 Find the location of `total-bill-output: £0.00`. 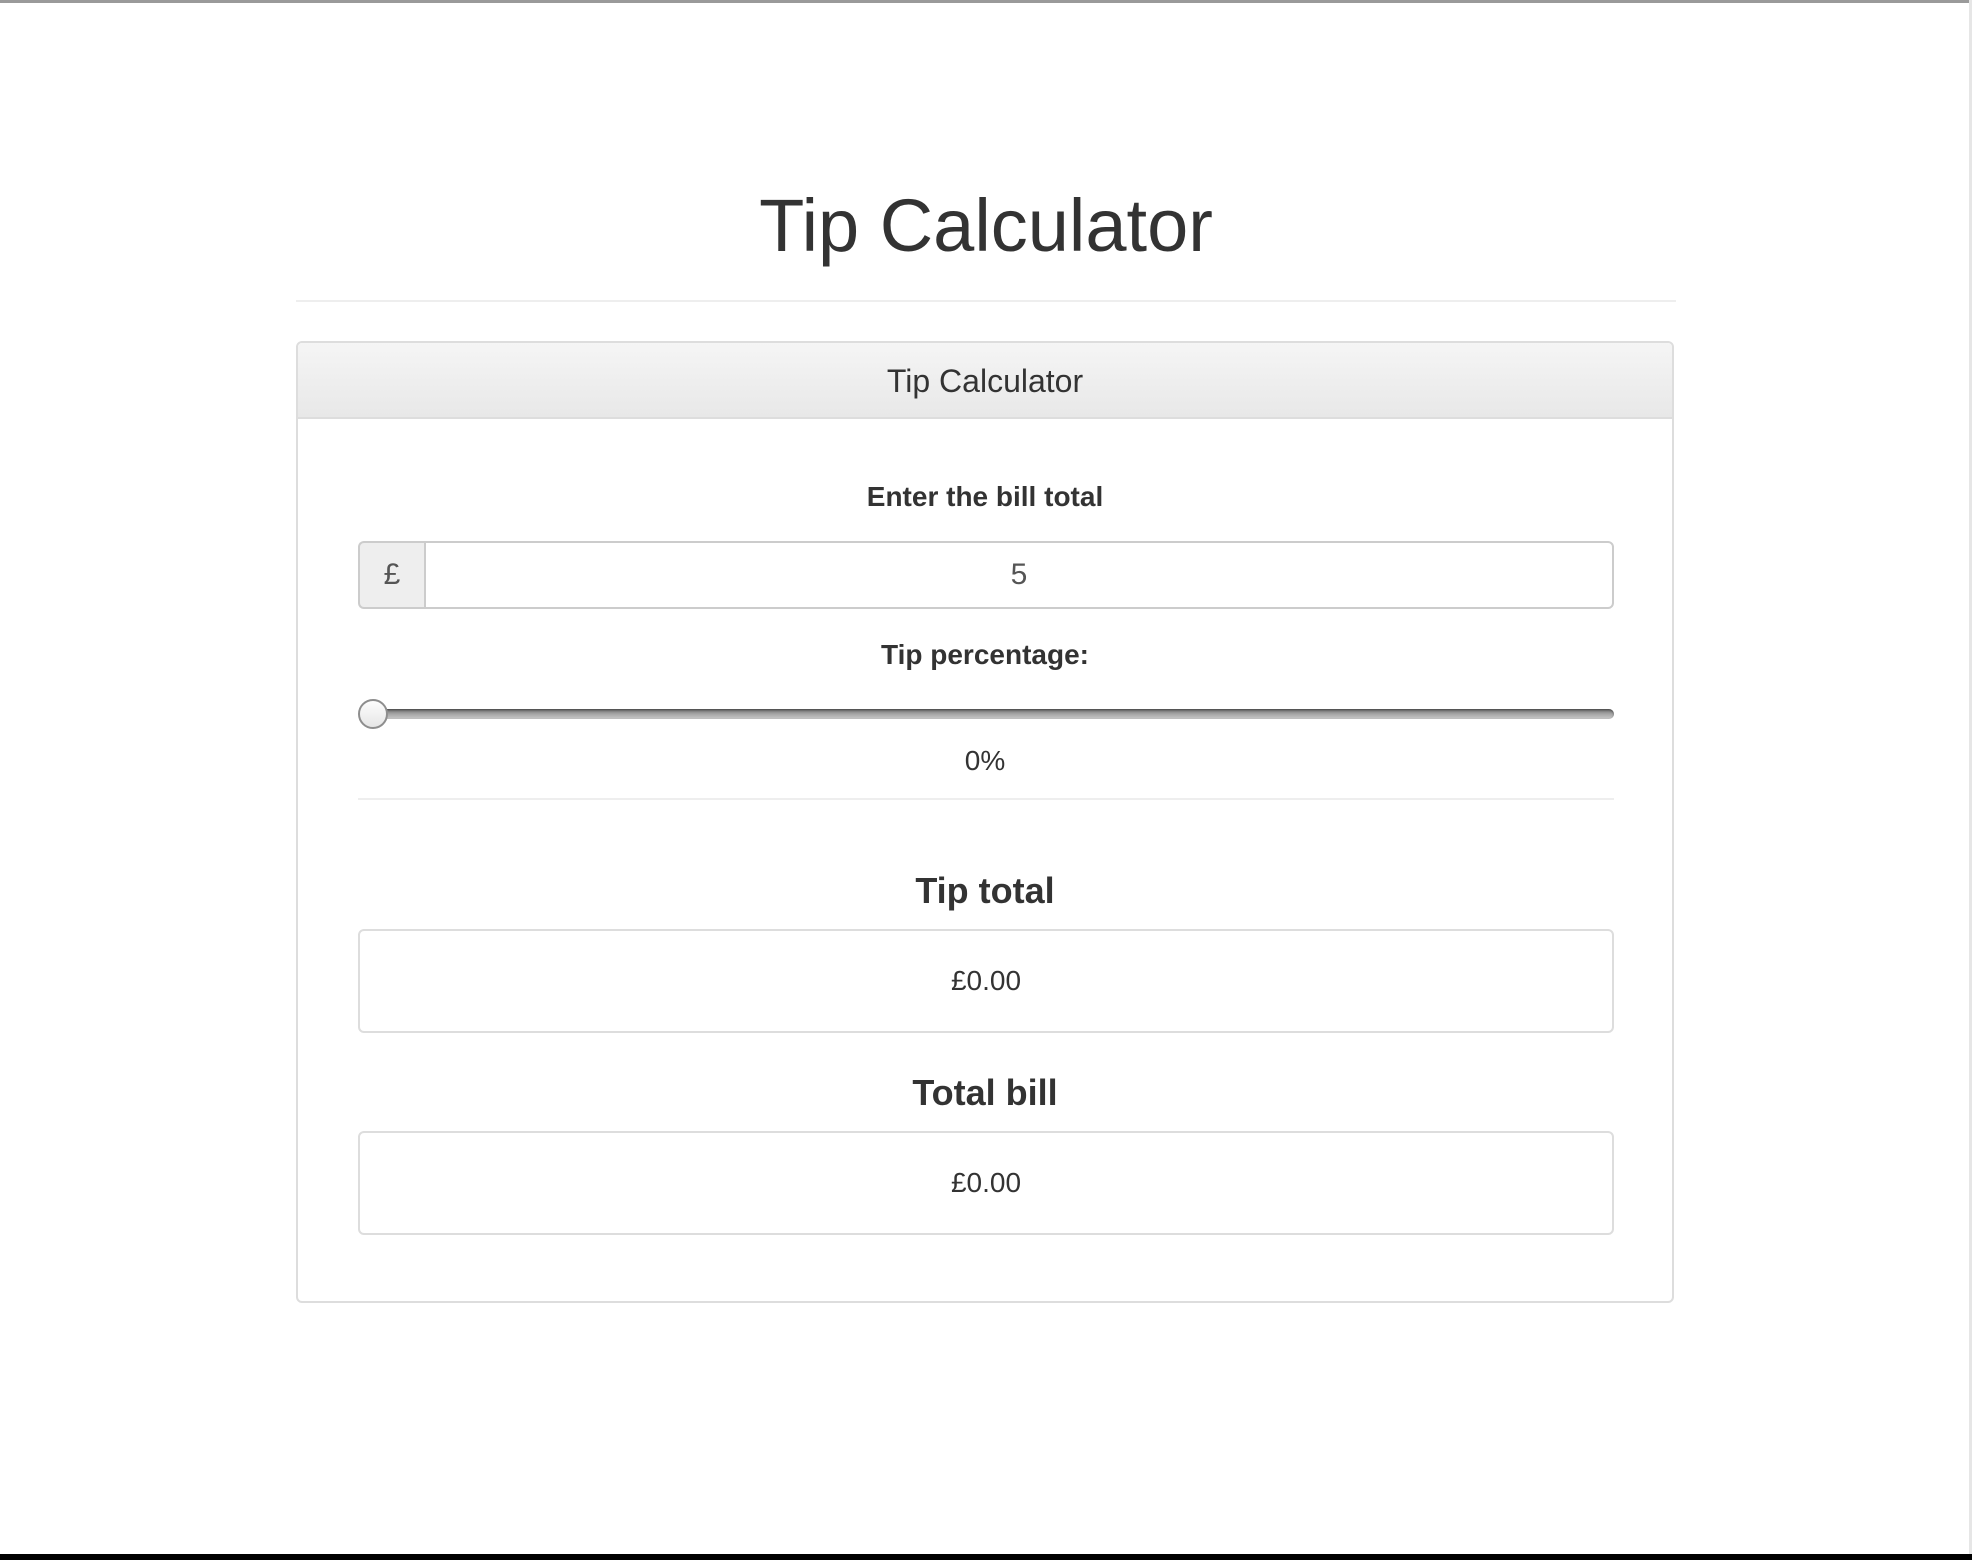

total-bill-output: £0.00 is located at coordinates (986, 1183).